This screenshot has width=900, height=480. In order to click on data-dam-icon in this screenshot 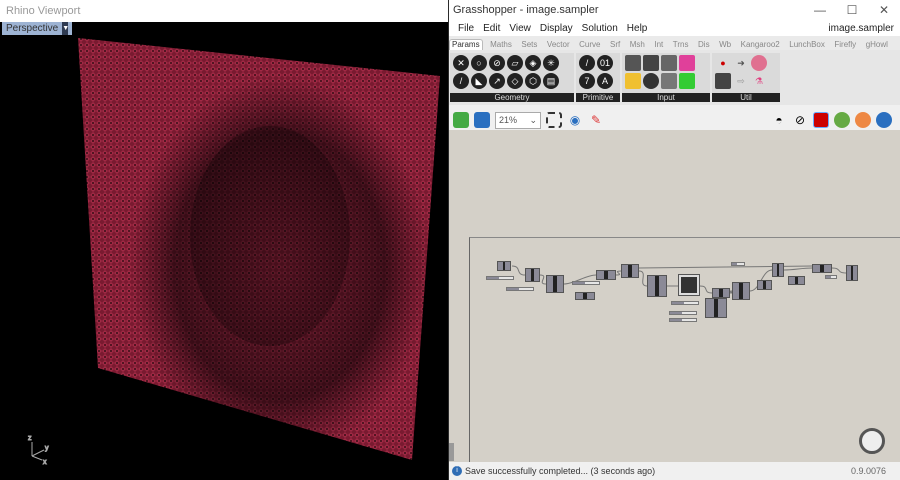, I will do `click(759, 63)`.